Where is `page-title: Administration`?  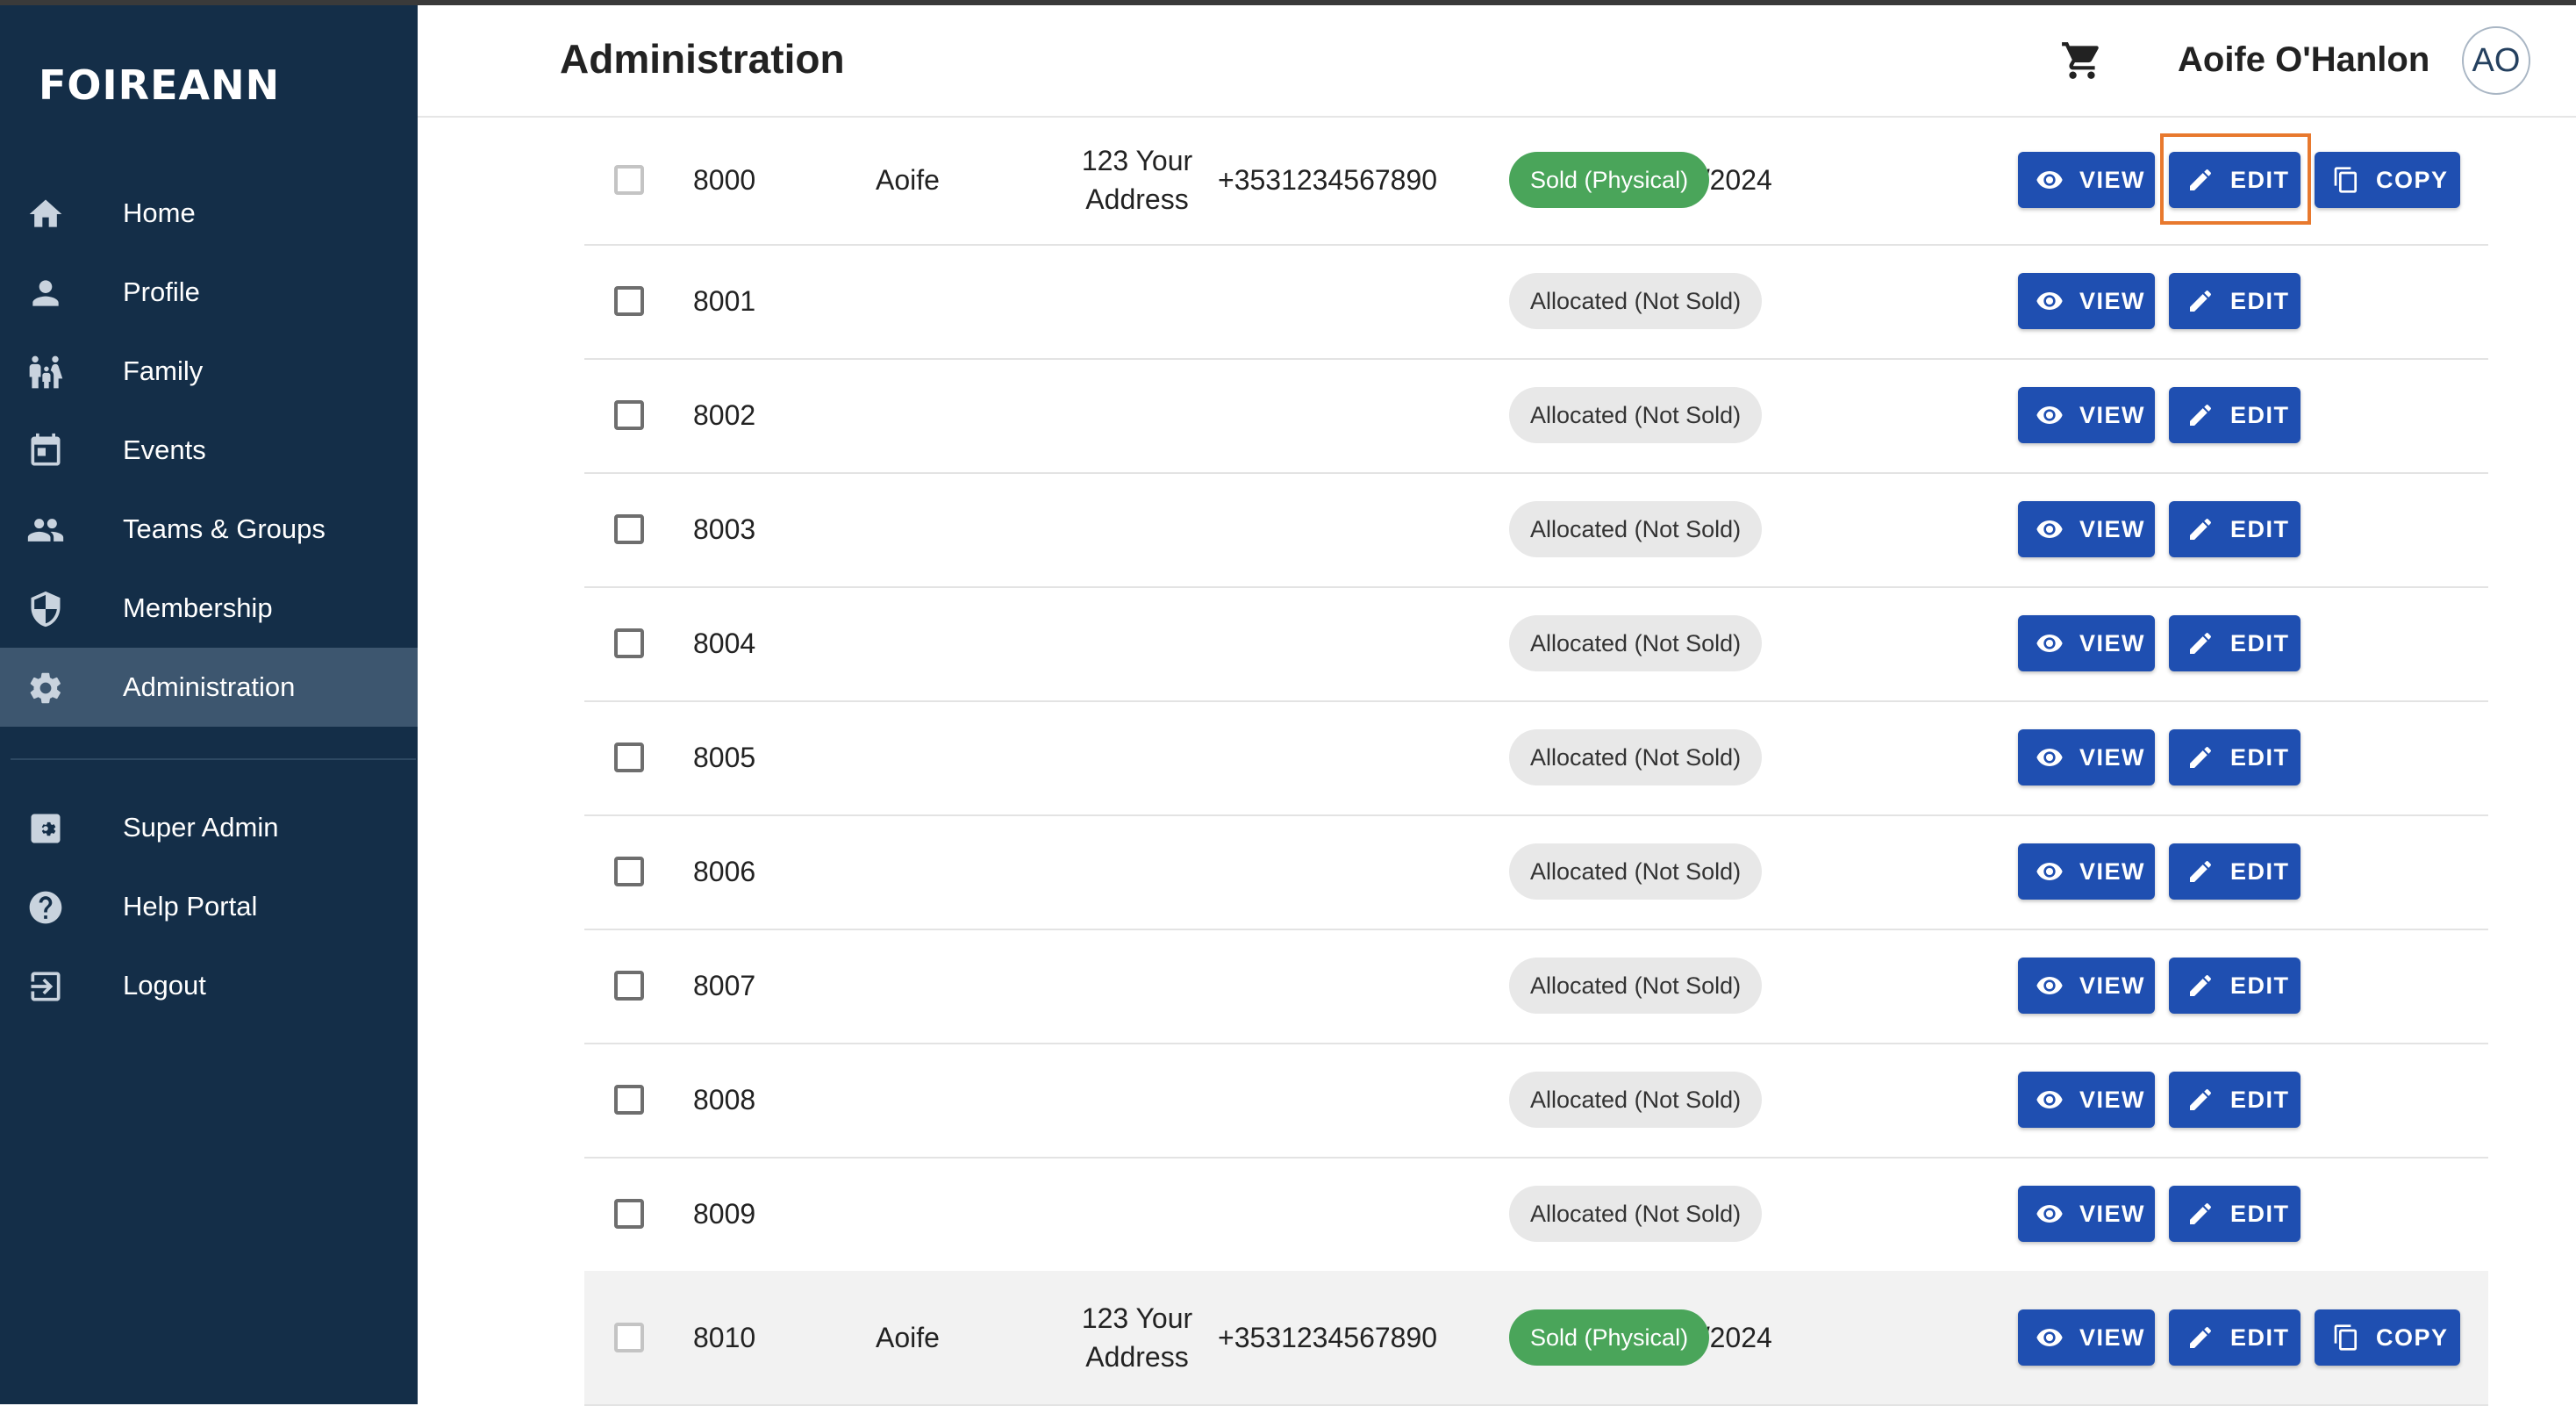
page-title: Administration is located at coordinates (702, 59).